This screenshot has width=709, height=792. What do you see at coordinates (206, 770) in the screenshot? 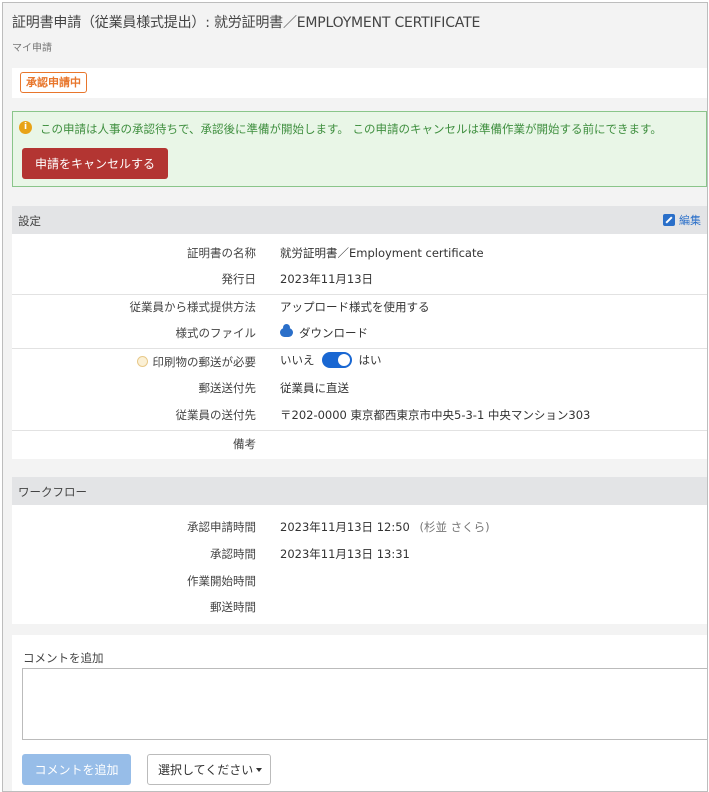
I see `select-label: 選択してください` at bounding box center [206, 770].